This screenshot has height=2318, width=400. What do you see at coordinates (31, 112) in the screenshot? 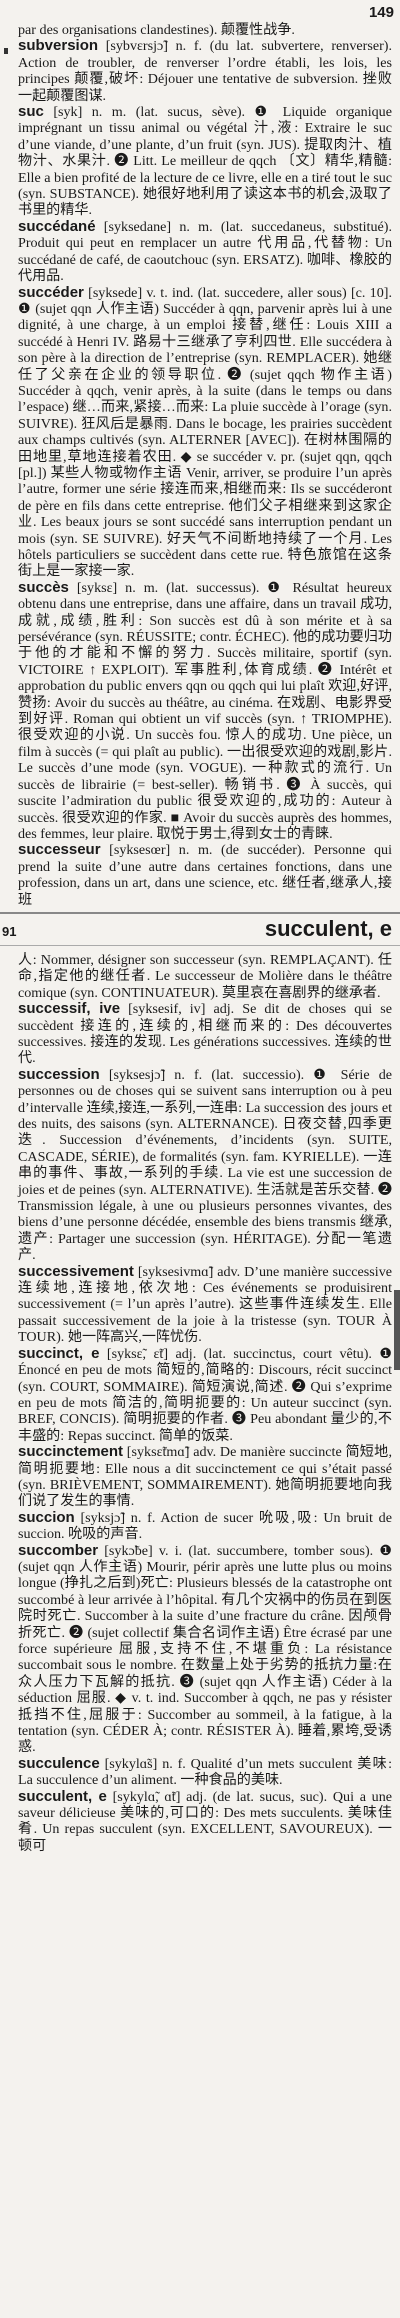
I see `headword: suc` at bounding box center [31, 112].